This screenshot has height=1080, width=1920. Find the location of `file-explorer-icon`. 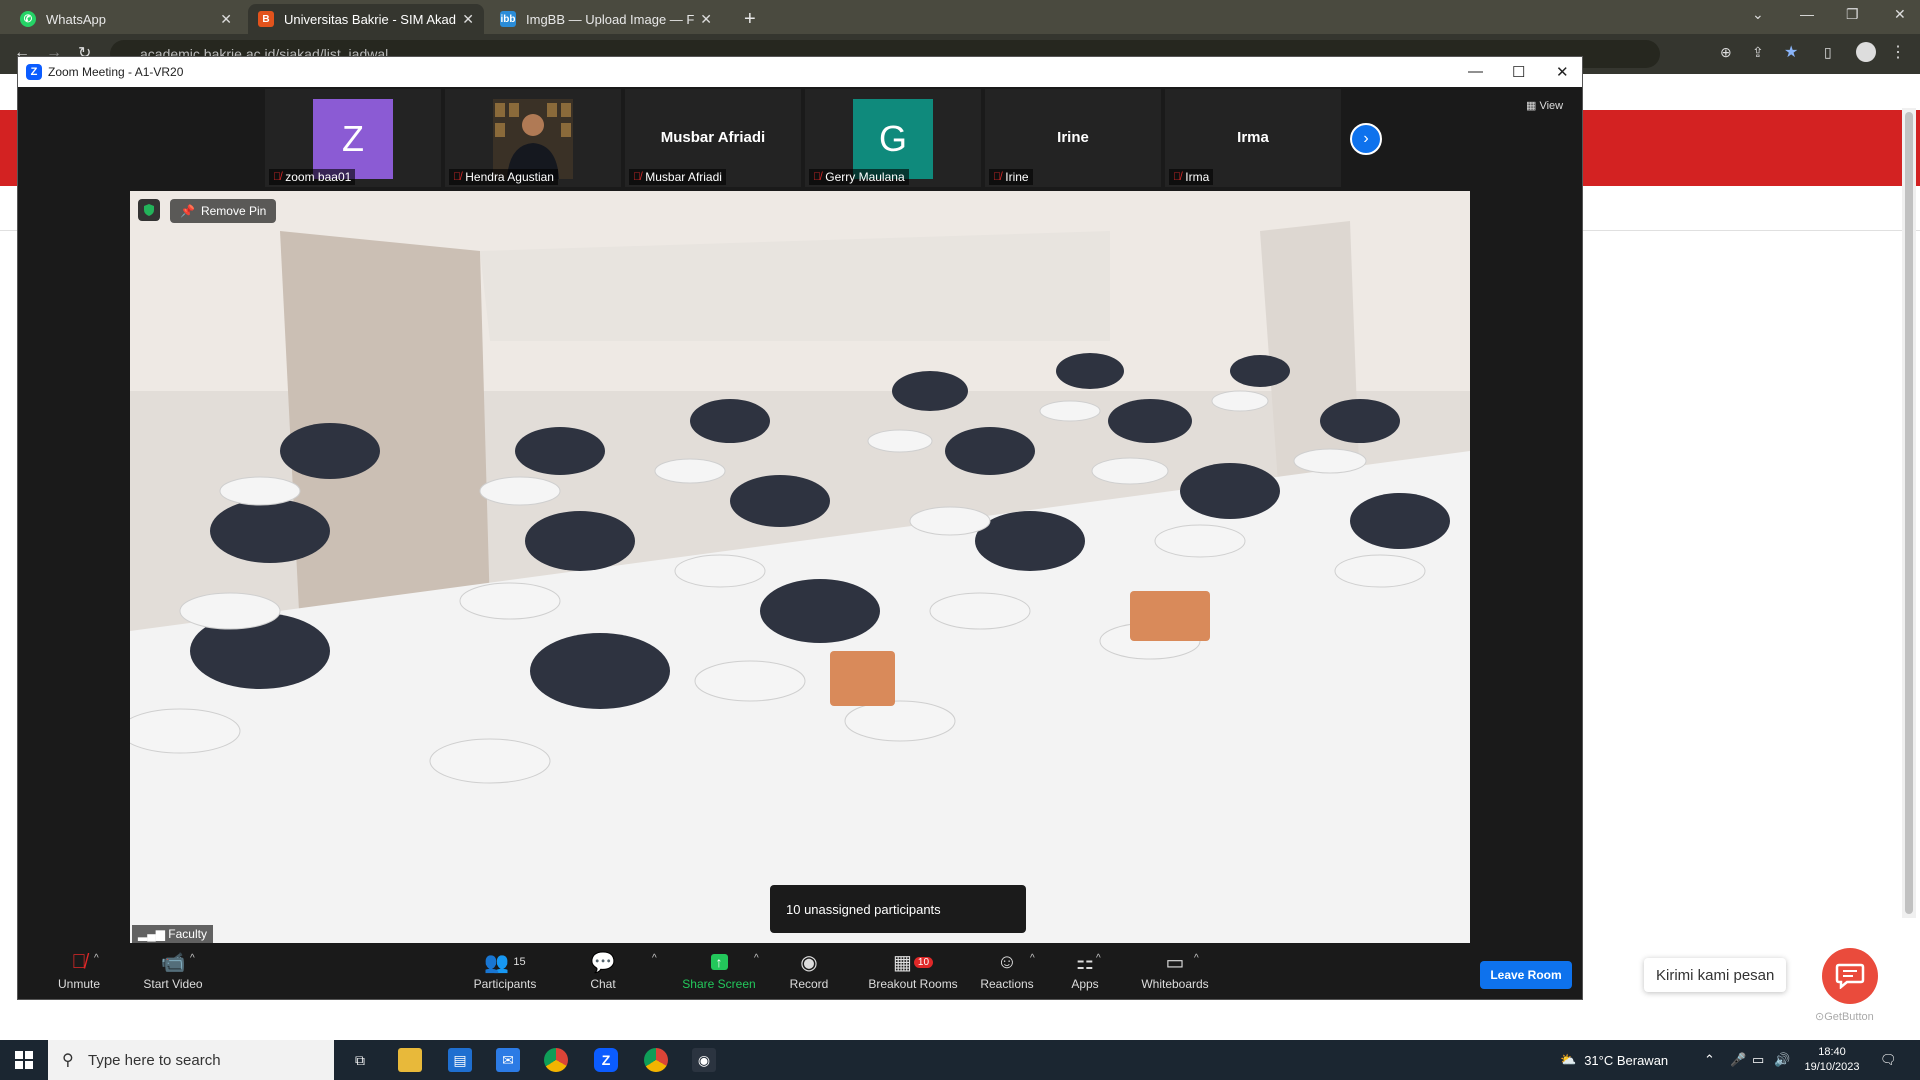

file-explorer-icon is located at coordinates (410, 1060).